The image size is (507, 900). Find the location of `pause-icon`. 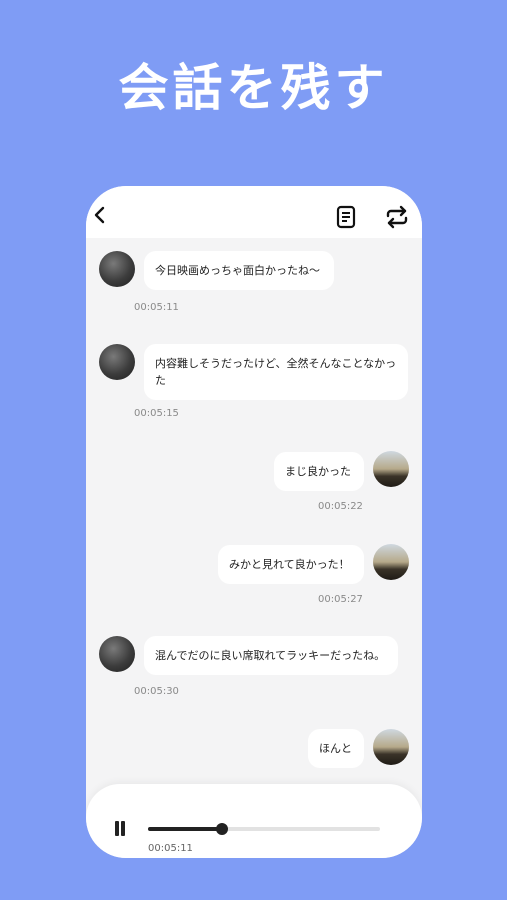

pause-icon is located at coordinates (120, 829).